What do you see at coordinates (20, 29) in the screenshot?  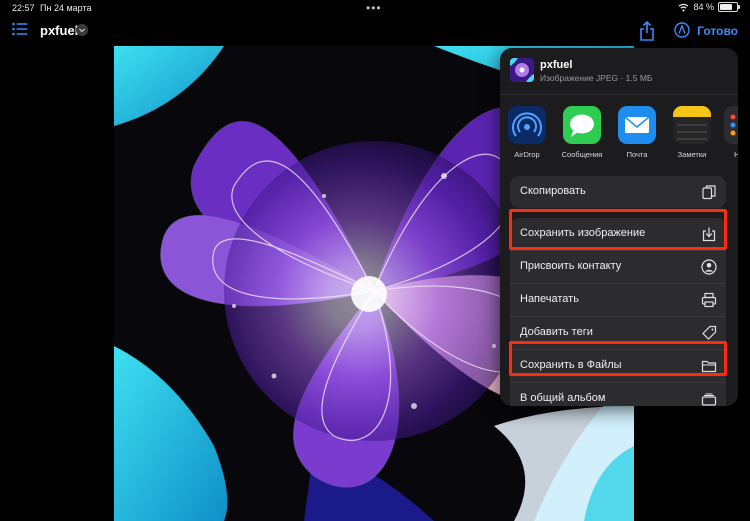 I see `list-icon` at bounding box center [20, 29].